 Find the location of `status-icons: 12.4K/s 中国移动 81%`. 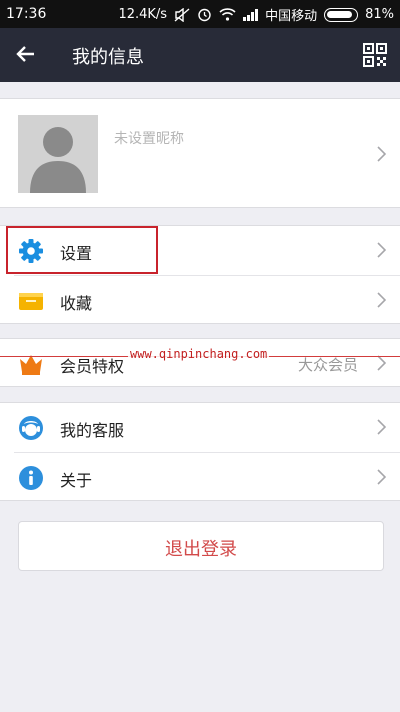

status-icons: 12.4K/s 中国移动 81% is located at coordinates (256, 14).